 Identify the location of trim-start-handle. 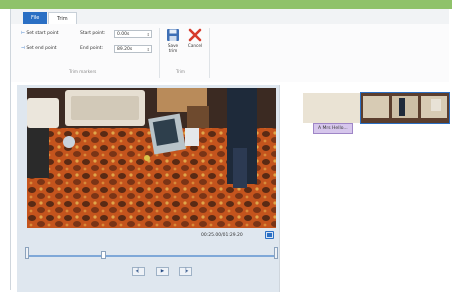
(27, 253).